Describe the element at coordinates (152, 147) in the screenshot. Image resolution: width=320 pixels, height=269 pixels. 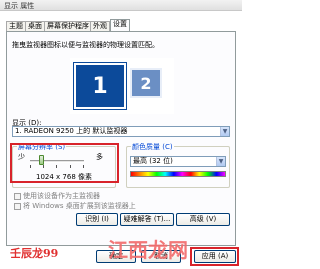
I see `color-quality-title: 颜色质量 (C)` at that location.